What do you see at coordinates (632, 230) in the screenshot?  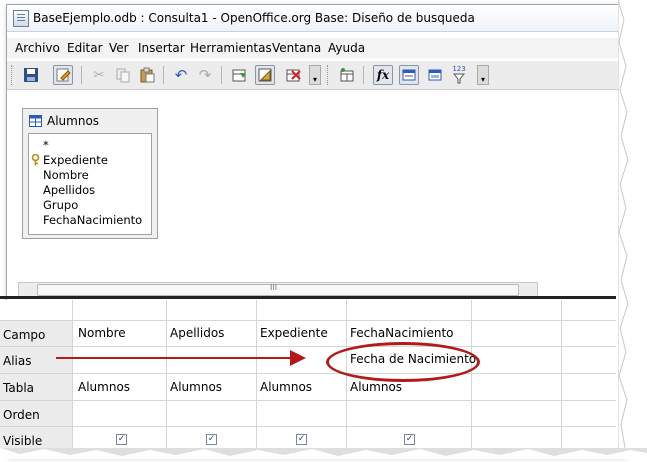 I see `torn-edge-right` at bounding box center [632, 230].